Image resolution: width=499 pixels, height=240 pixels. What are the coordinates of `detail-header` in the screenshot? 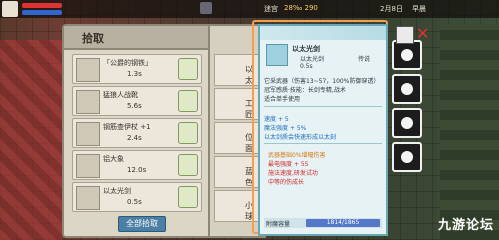 It's located at (323, 33).